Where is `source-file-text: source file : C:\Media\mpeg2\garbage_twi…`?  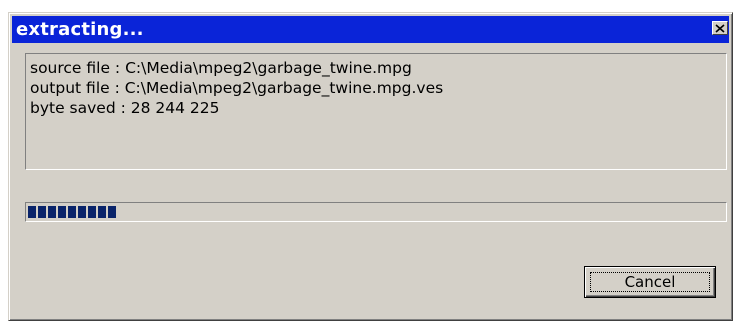
source-file-text: source file : C:\Media\mpeg2\garbage_twi… is located at coordinates (221, 68).